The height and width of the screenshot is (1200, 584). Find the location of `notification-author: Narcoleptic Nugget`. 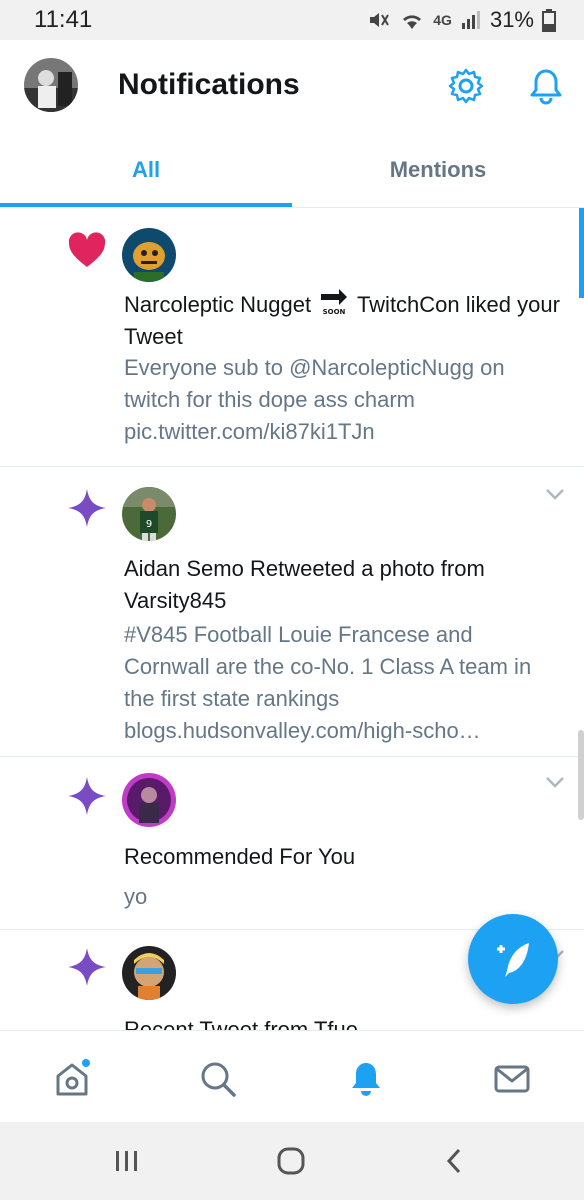

notification-author: Narcoleptic Nugget is located at coordinates (218, 304).